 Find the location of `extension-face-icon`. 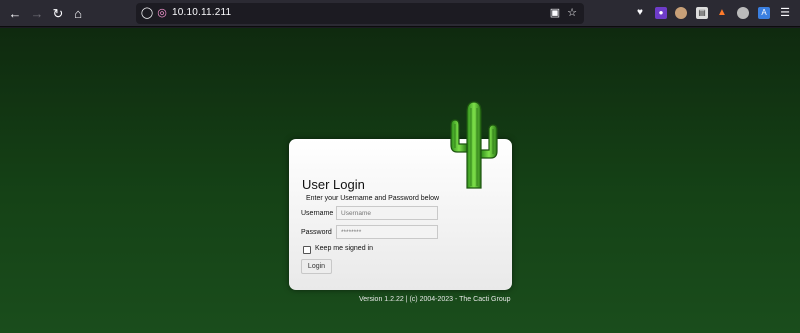

extension-face-icon is located at coordinates (681, 13).